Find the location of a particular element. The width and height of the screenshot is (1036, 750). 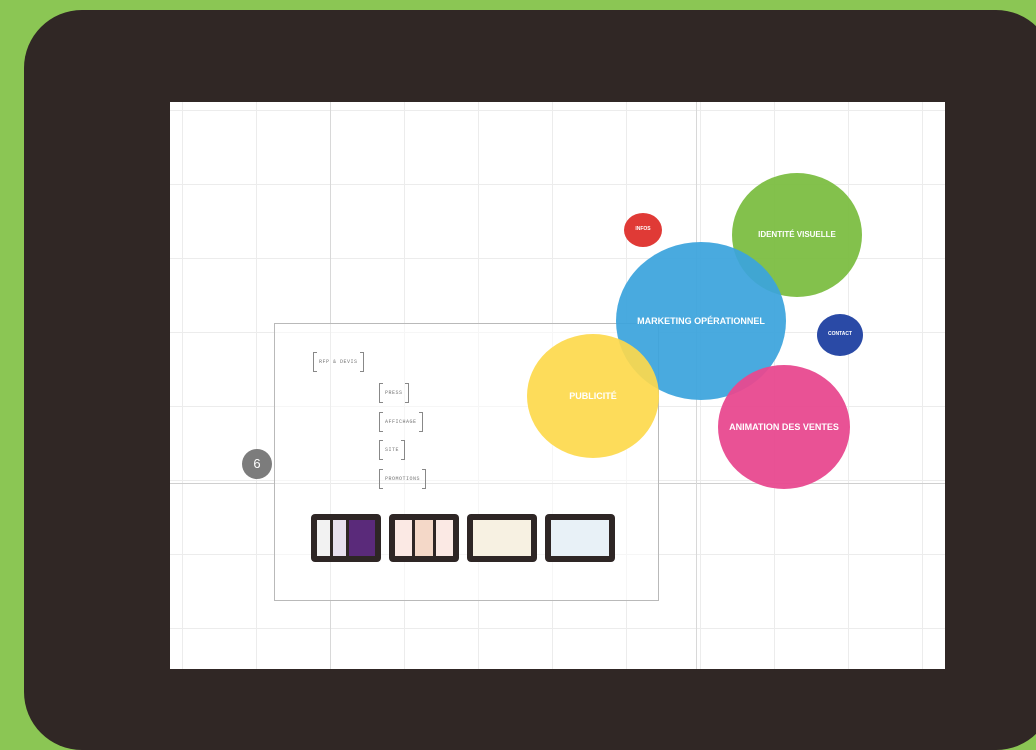

bubble-animation-des-ventes: ANIMATION DES VENTES is located at coordinates (784, 427).